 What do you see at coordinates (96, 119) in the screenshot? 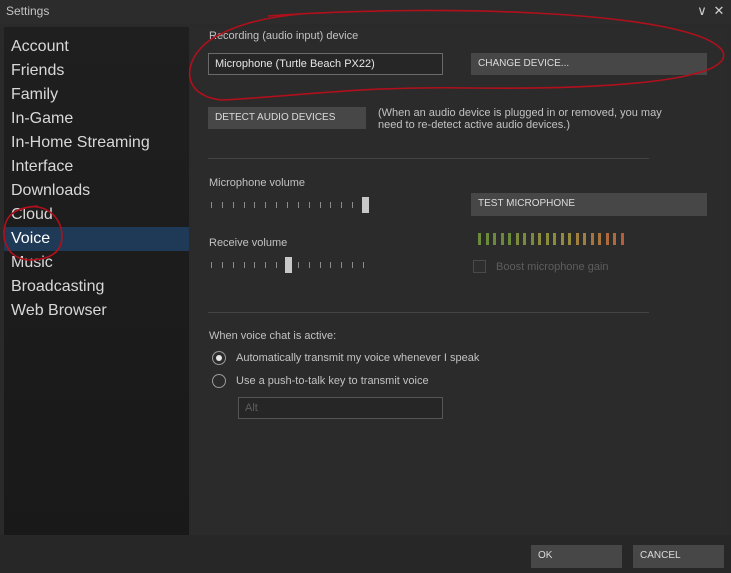
I see `sidebar-item-in-game: In-Game` at bounding box center [96, 119].